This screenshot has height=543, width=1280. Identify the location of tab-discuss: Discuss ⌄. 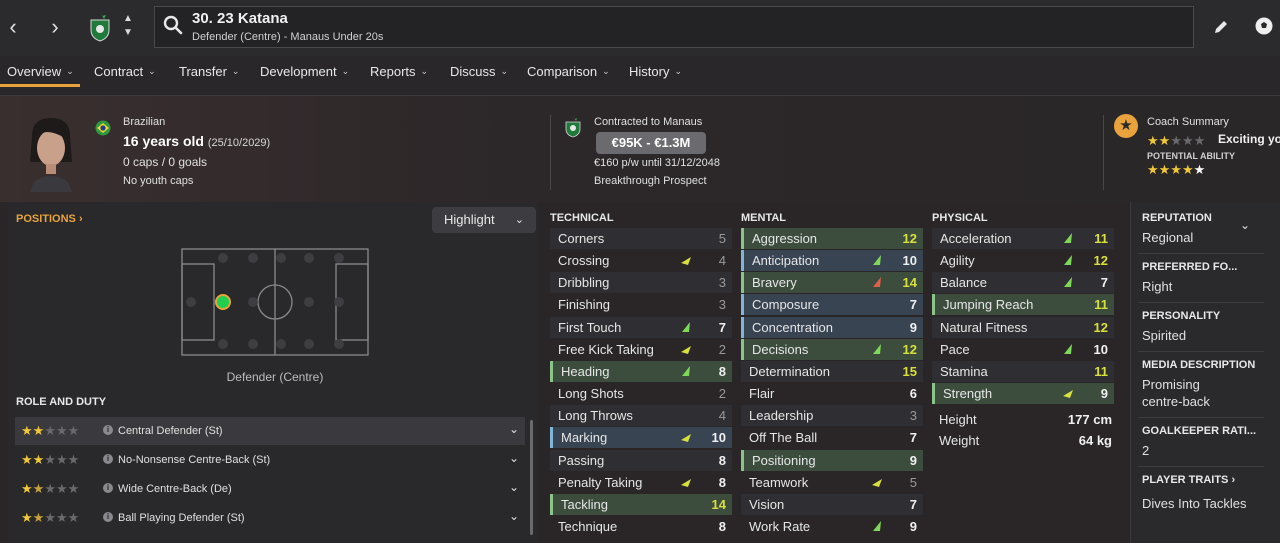
(479, 71).